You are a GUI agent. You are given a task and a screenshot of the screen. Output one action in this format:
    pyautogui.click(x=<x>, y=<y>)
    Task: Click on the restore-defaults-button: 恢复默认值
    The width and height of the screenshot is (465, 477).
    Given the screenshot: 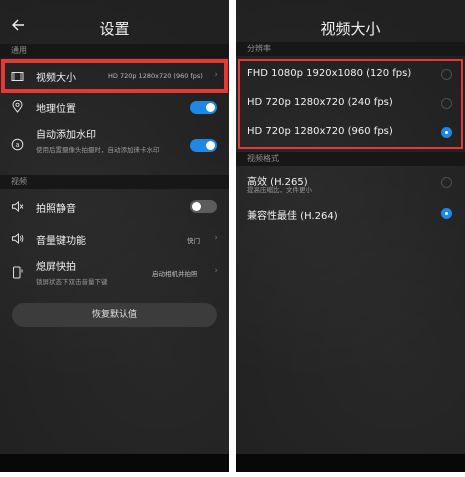 What is the action you would take?
    pyautogui.click(x=114, y=315)
    